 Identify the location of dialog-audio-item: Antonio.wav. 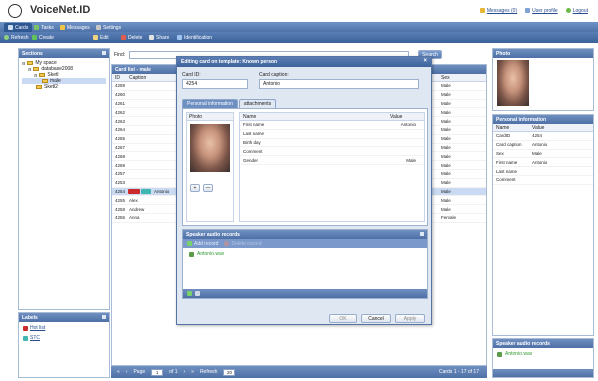
(305, 254).